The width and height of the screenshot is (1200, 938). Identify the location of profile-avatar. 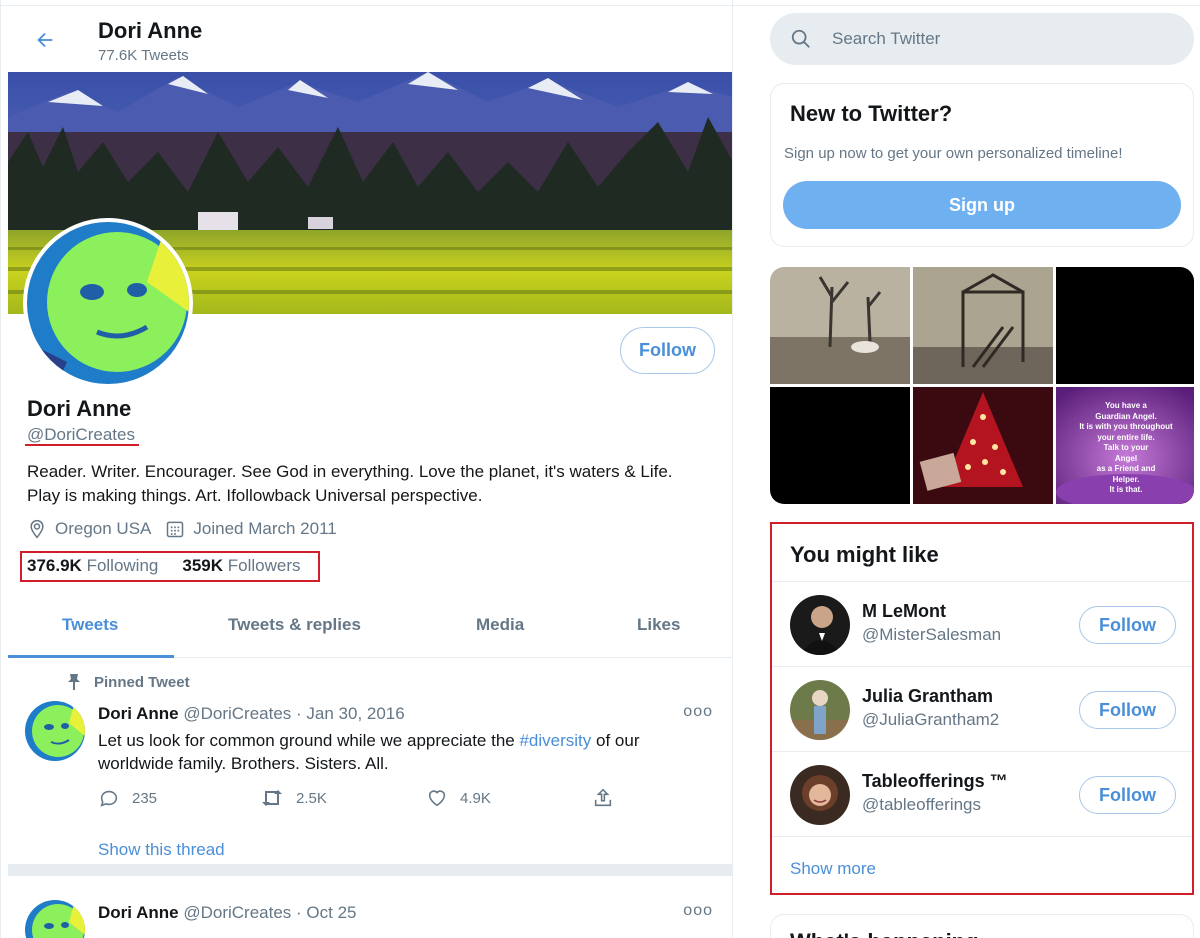
(108, 303).